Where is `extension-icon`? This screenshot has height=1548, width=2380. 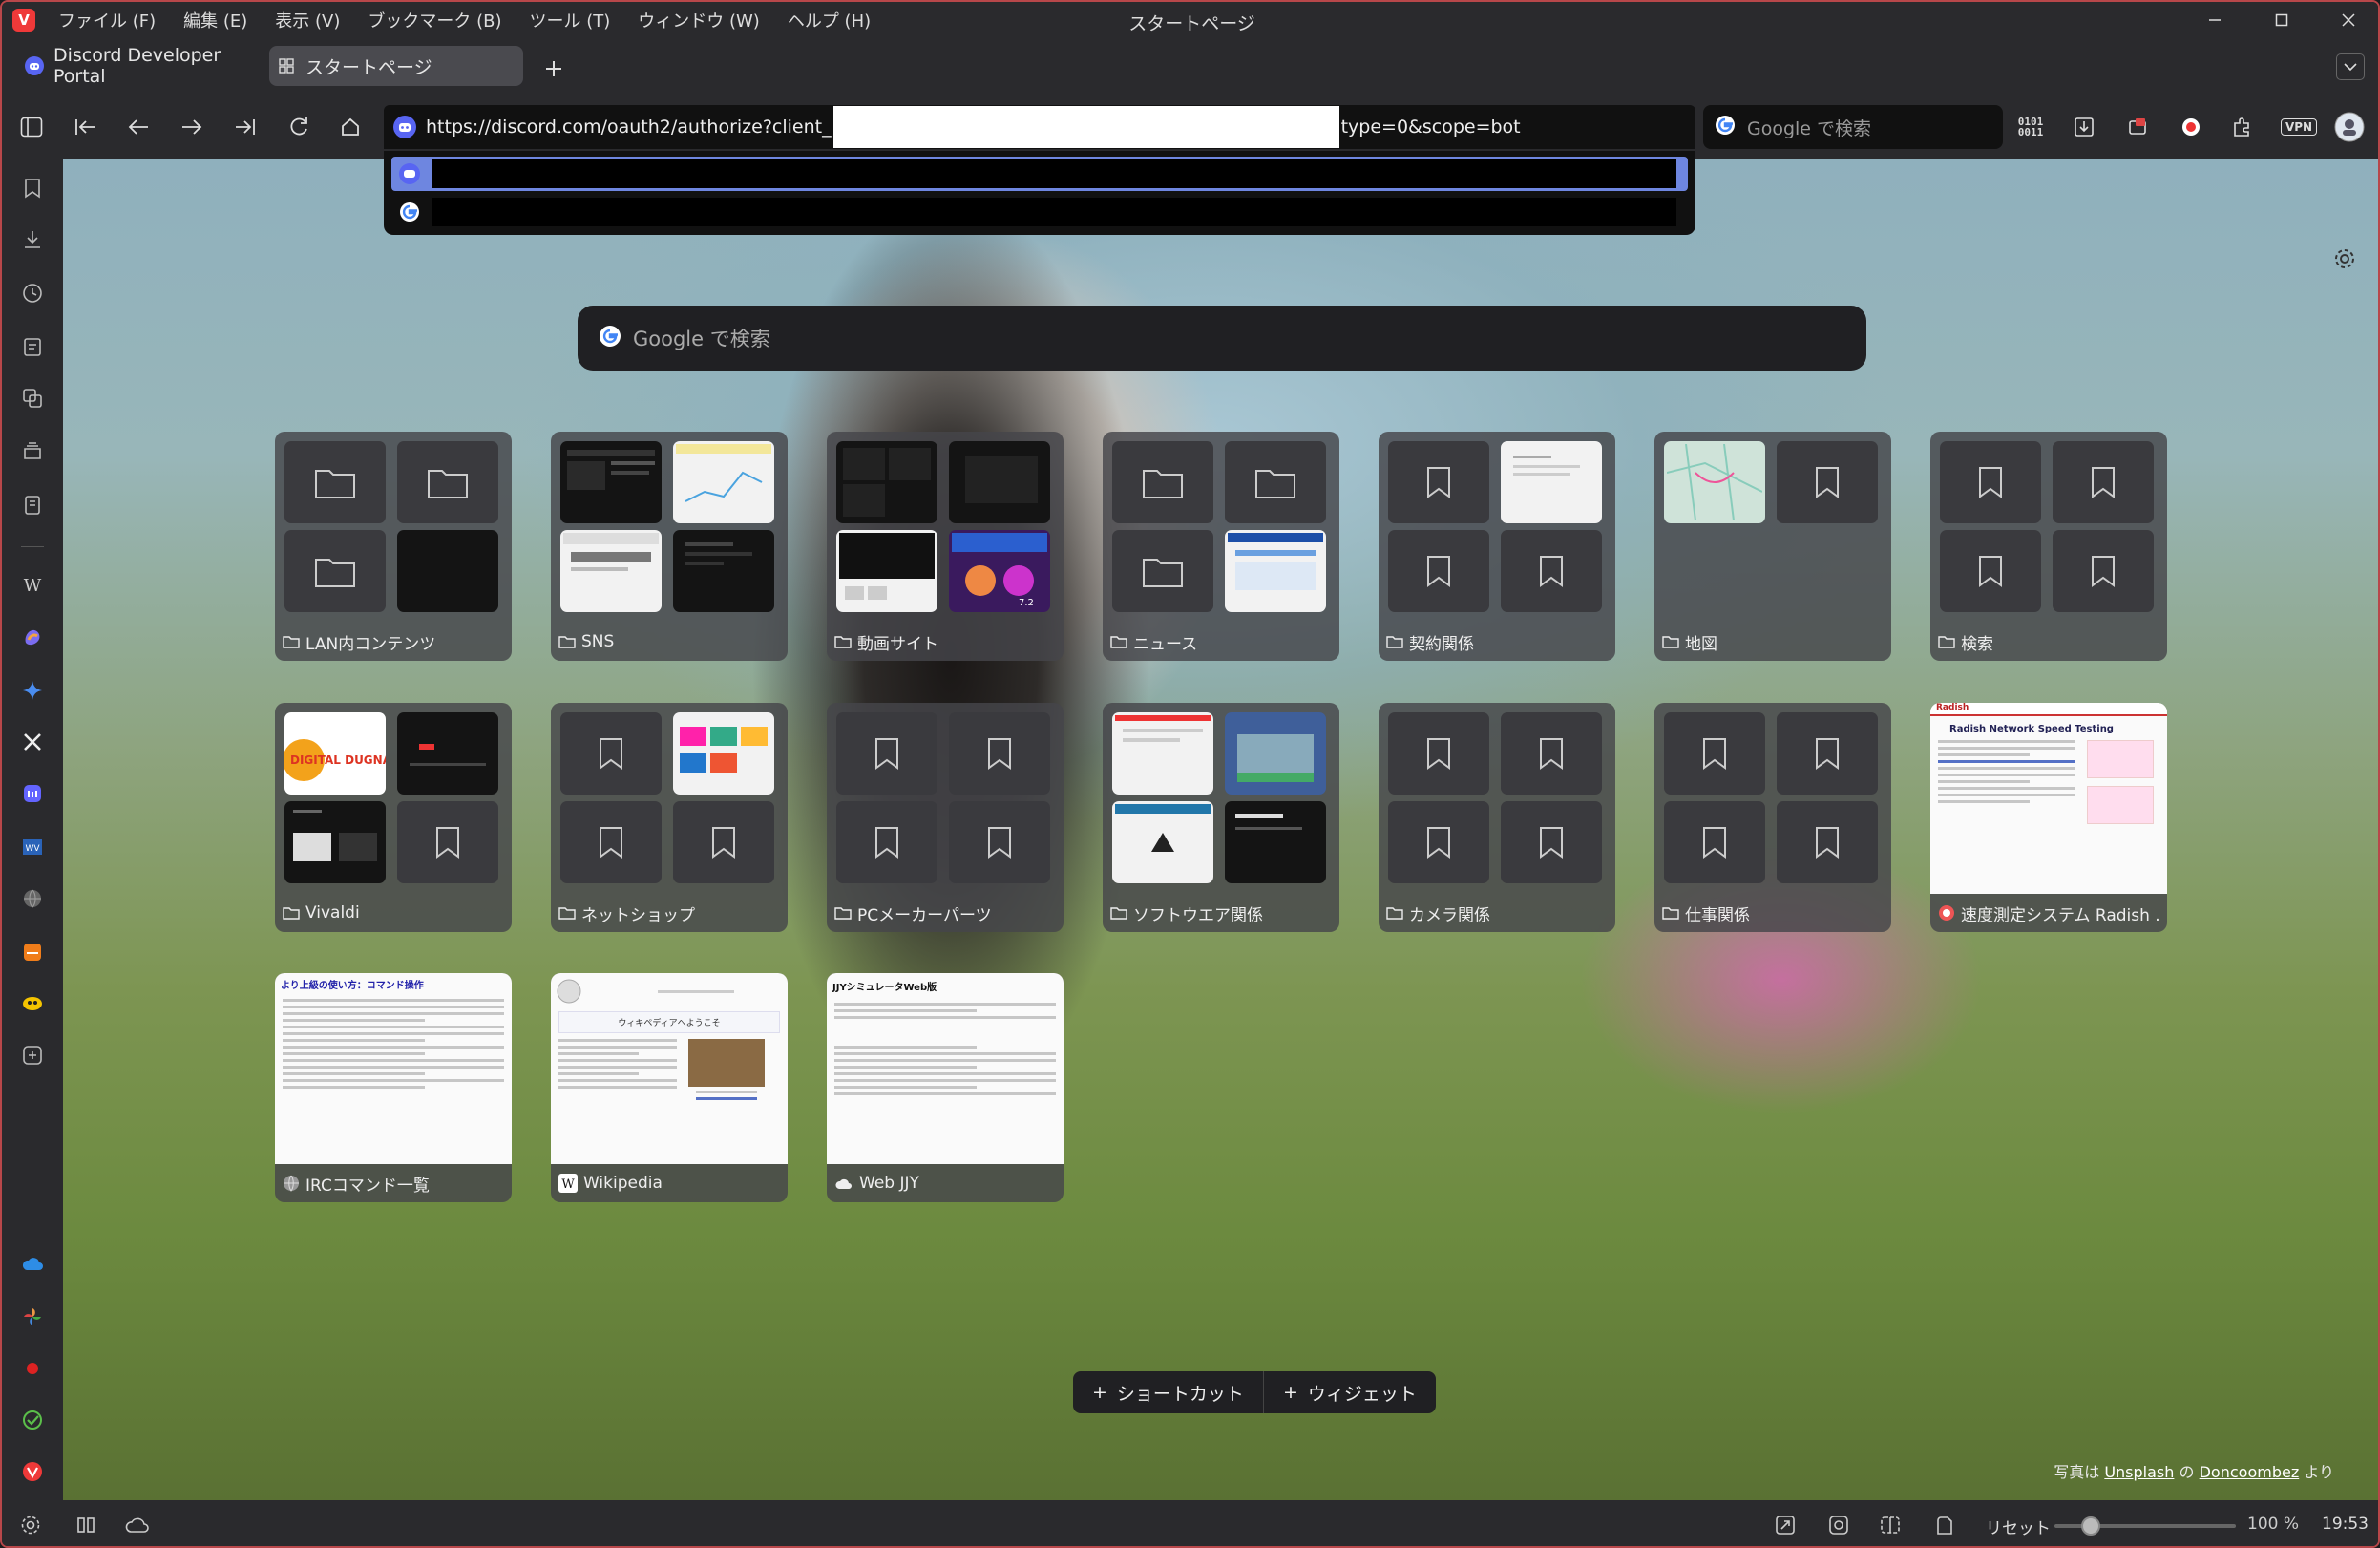 extension-icon is located at coordinates (2137, 127).